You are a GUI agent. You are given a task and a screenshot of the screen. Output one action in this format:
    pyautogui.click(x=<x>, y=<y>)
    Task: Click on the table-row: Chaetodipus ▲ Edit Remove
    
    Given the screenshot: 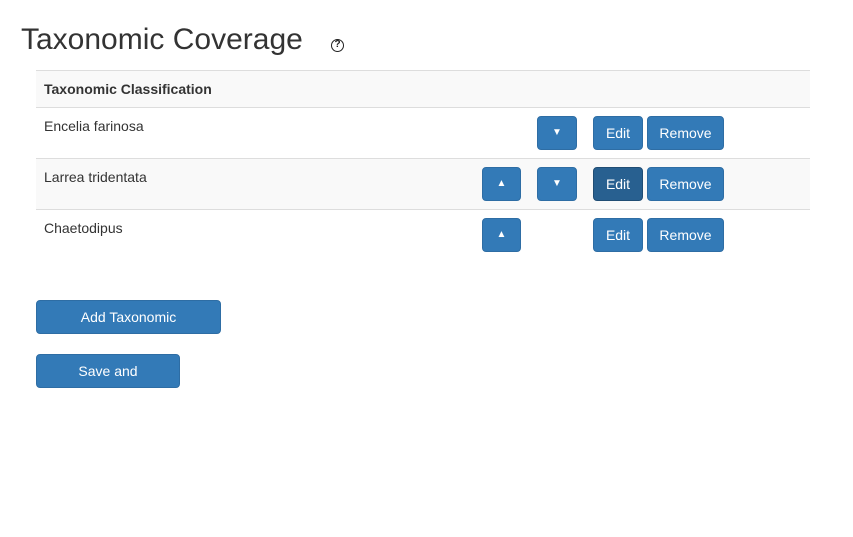 What is the action you would take?
    pyautogui.click(x=423, y=235)
    